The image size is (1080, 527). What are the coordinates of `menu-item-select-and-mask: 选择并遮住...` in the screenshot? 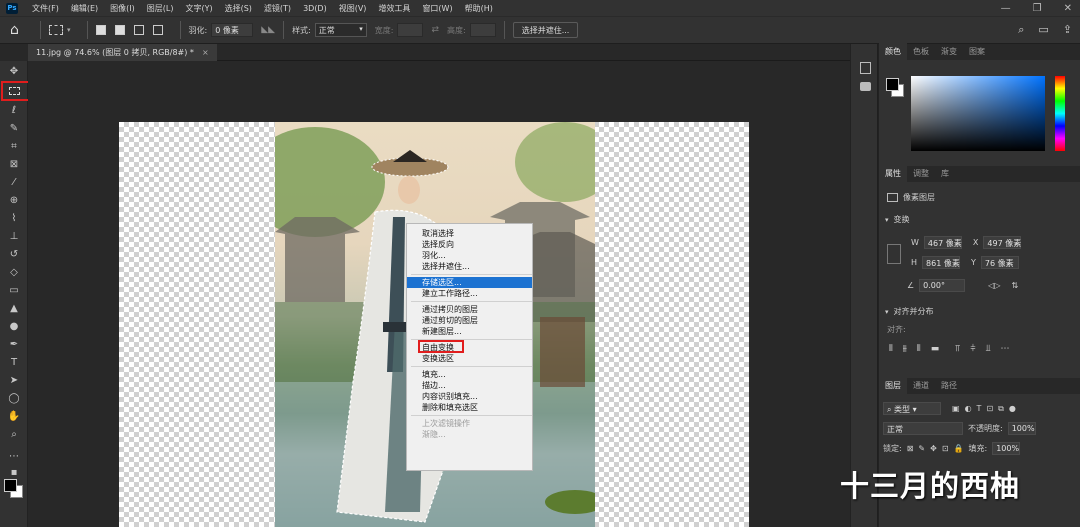 It's located at (469, 266).